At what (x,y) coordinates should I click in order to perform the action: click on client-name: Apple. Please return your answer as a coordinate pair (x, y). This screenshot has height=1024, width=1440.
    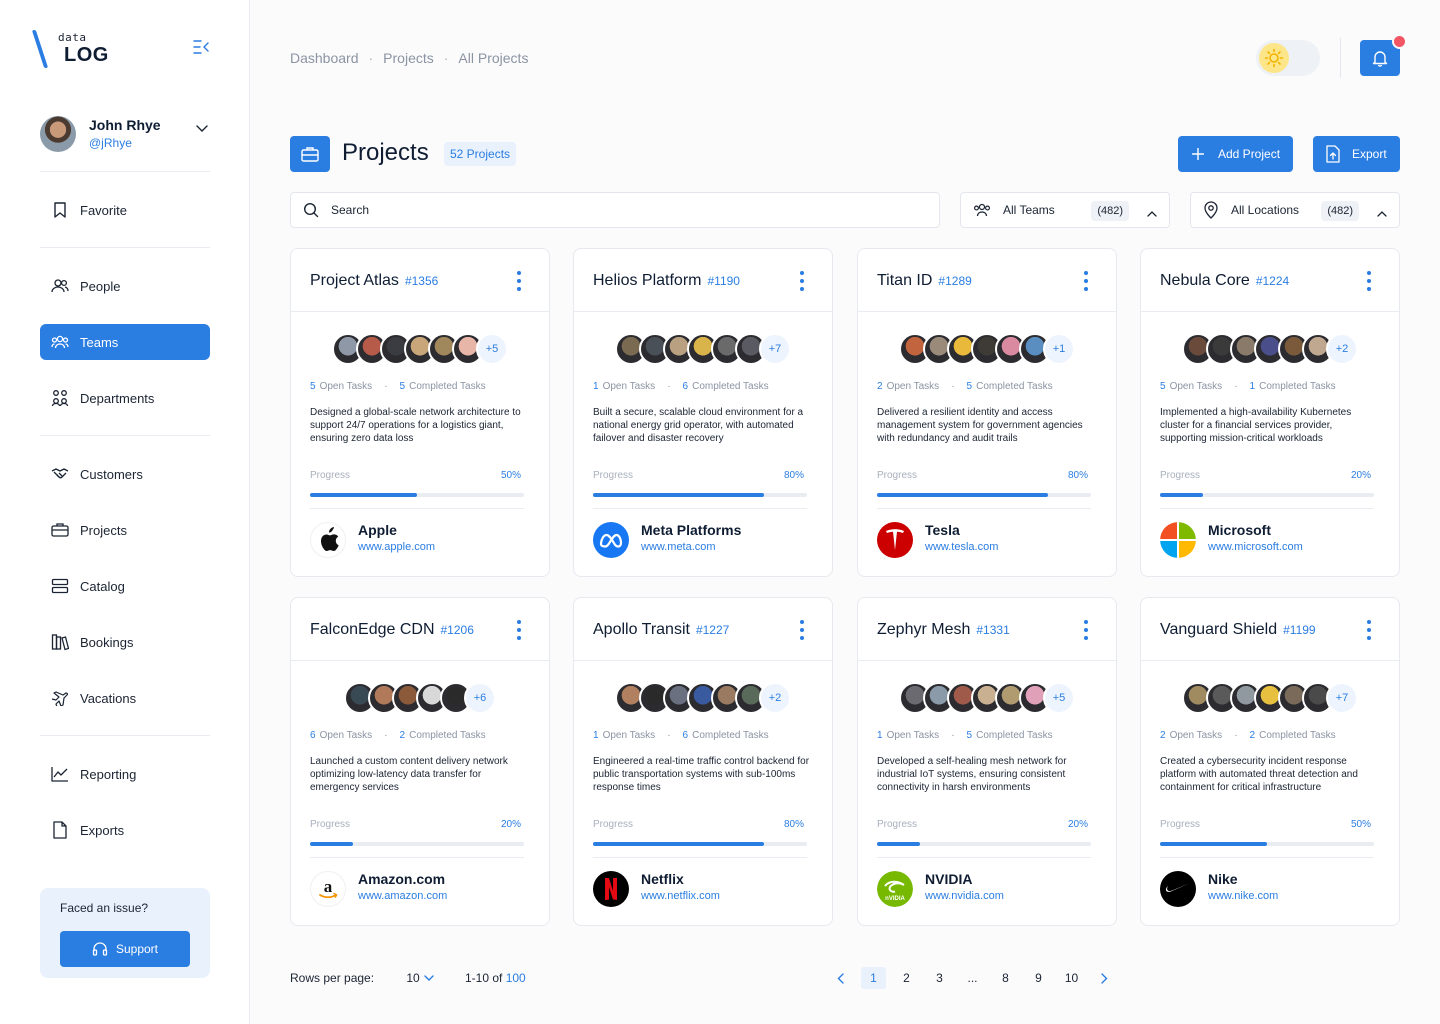
    Looking at the image, I should click on (377, 530).